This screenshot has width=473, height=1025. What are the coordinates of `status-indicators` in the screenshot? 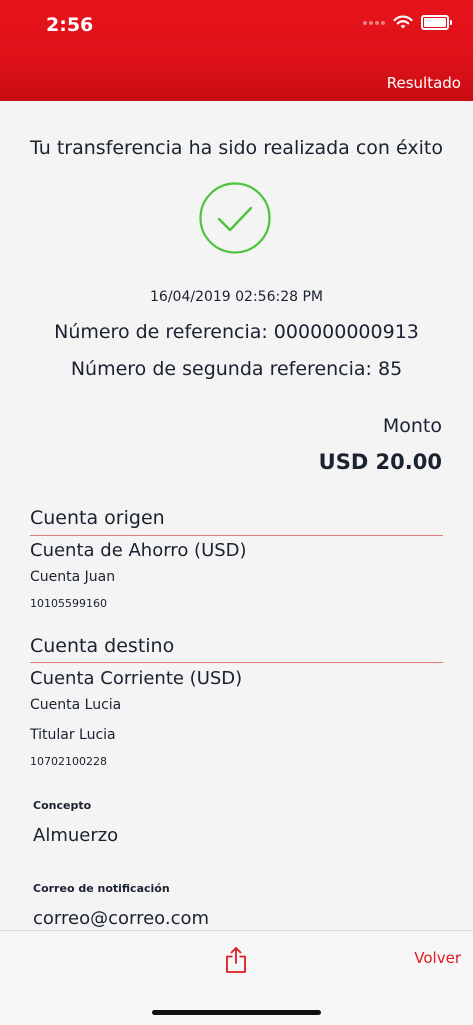 It's located at (407, 22).